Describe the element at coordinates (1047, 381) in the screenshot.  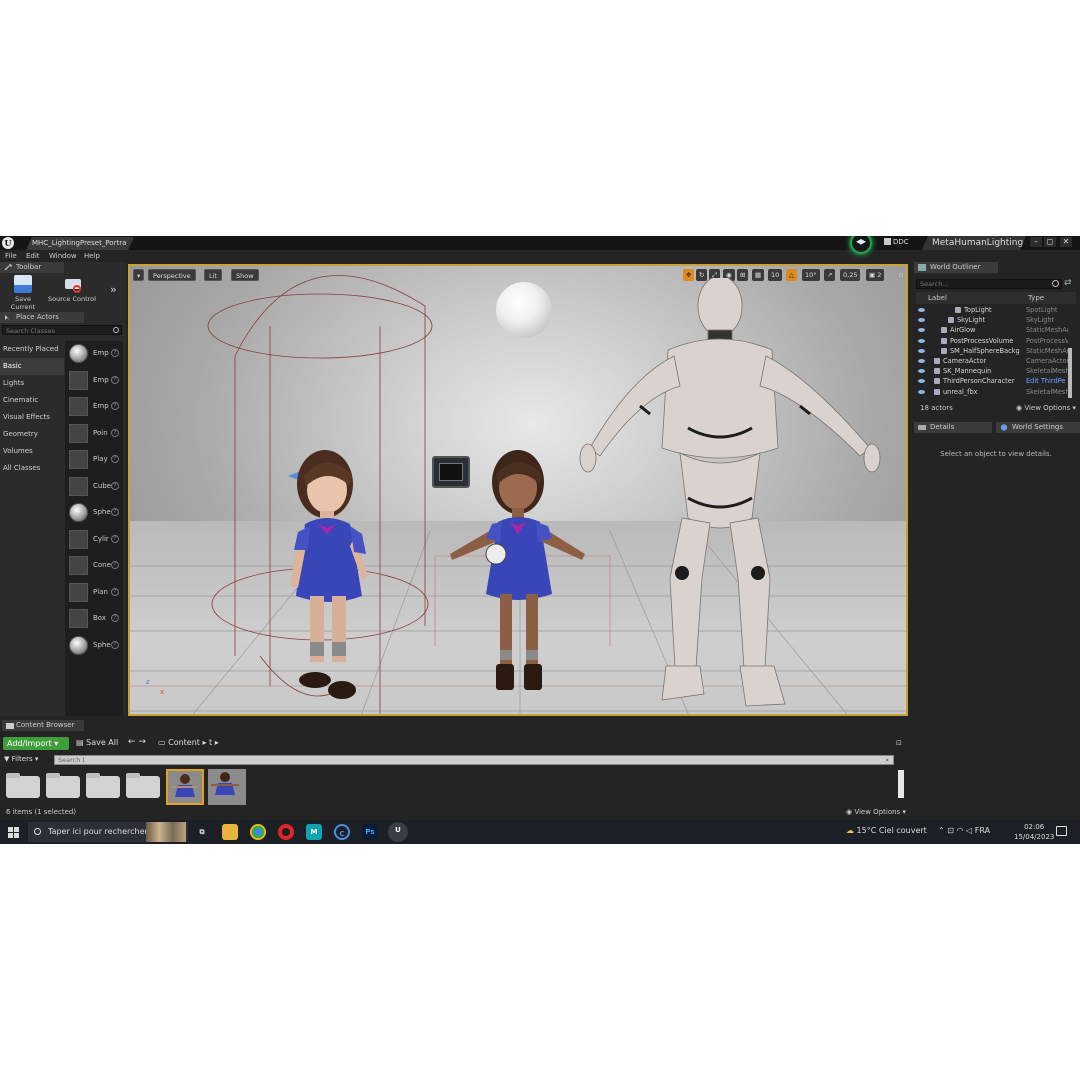
I see `edit-blueprint-link: Edit ThirdPe` at that location.